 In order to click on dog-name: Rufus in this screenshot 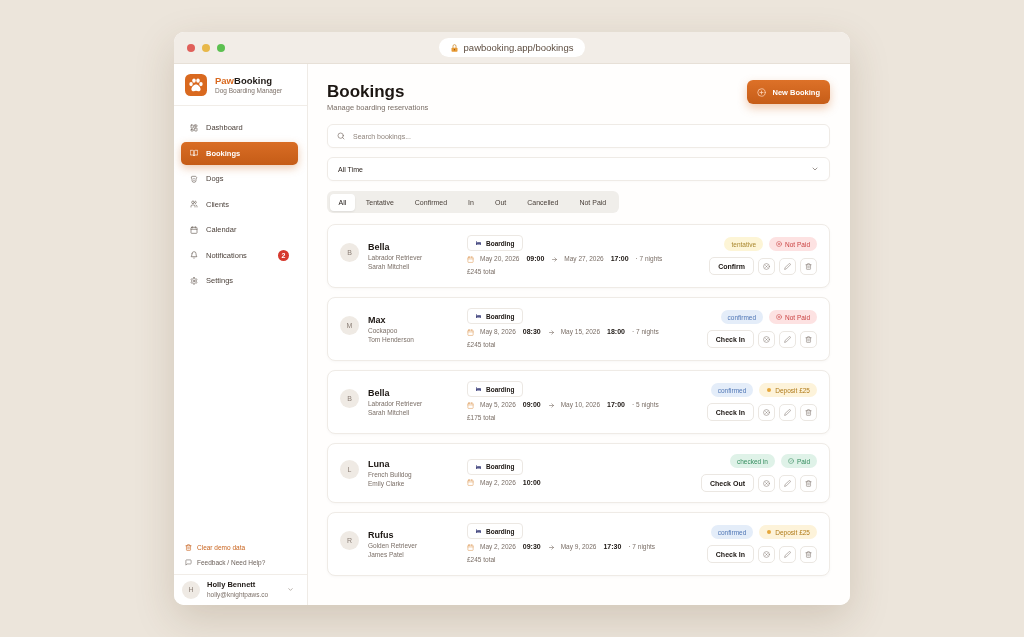, I will do `click(381, 535)`.